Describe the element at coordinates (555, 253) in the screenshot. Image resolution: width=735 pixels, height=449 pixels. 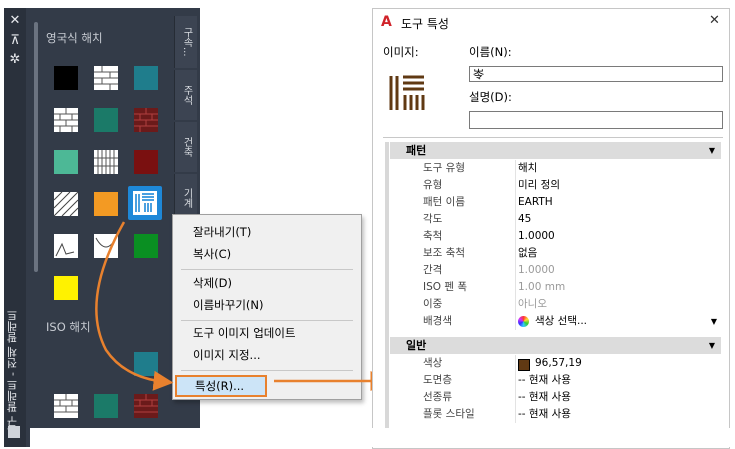
I see `prop-row: 보조 축척 없음` at that location.